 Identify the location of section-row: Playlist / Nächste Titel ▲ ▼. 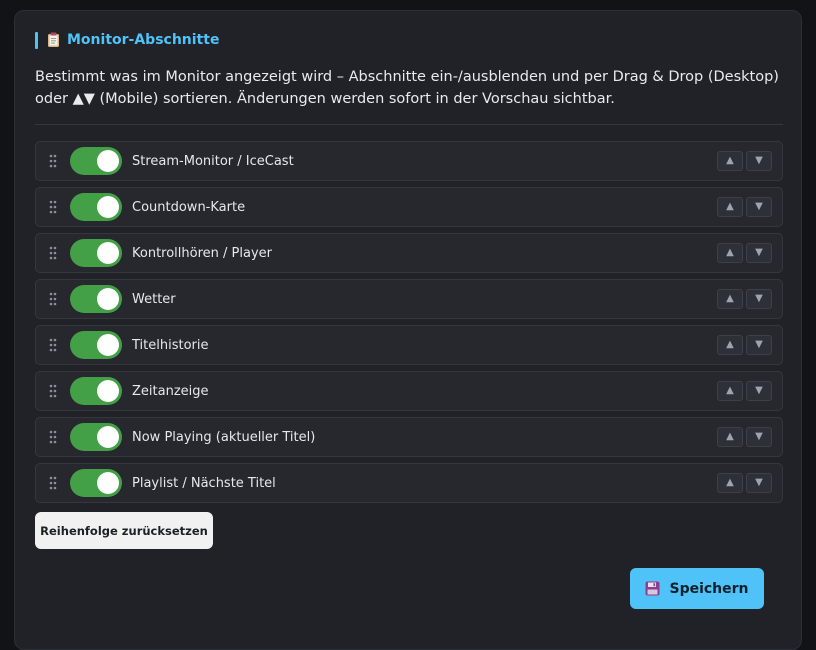
(409, 483).